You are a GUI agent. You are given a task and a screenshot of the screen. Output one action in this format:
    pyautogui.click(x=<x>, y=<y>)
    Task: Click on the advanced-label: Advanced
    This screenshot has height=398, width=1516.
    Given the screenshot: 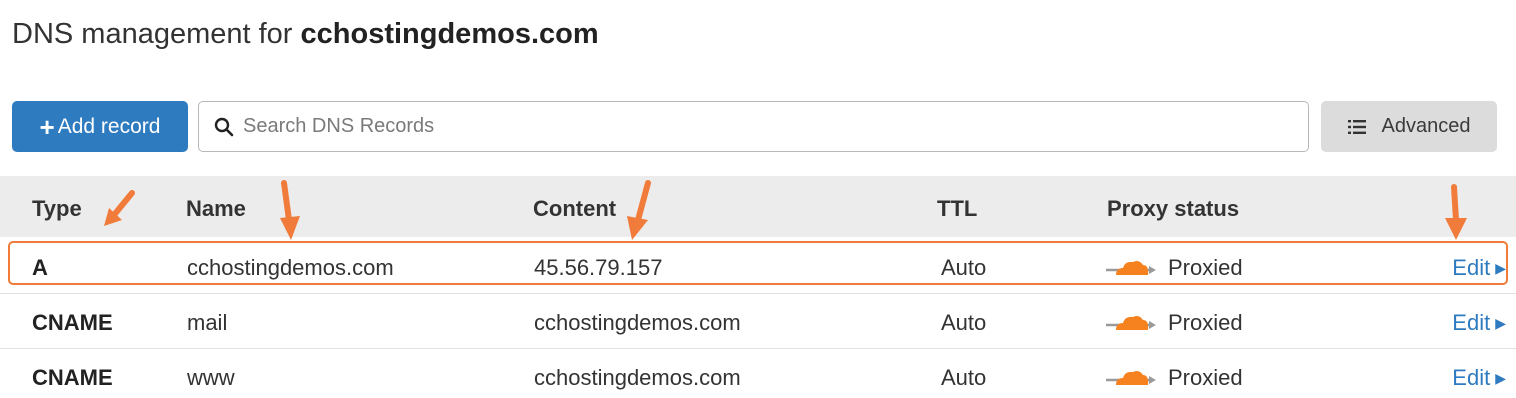 What is the action you would take?
    pyautogui.click(x=1426, y=126)
    